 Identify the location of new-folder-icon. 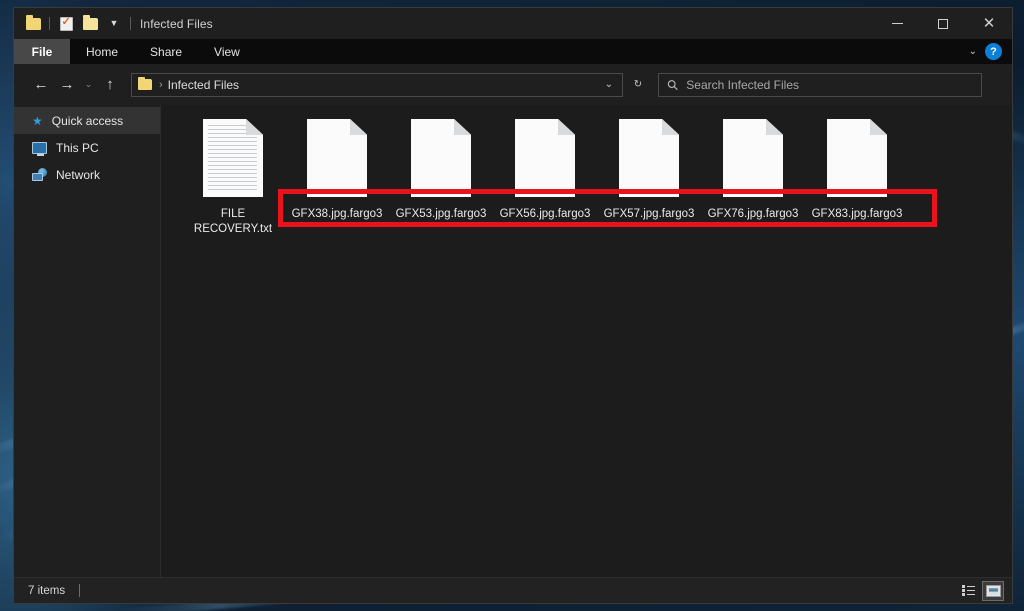
(90, 24).